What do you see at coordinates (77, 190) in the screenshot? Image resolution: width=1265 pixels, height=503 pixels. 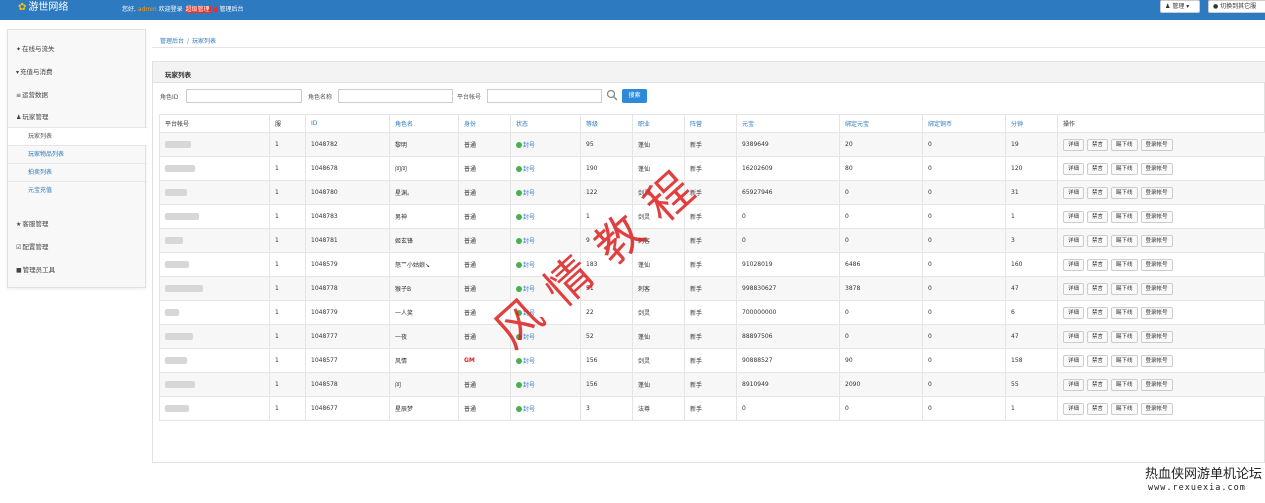 I see `sidebar-subitem-yuanbao-recharge: 元宝充值` at bounding box center [77, 190].